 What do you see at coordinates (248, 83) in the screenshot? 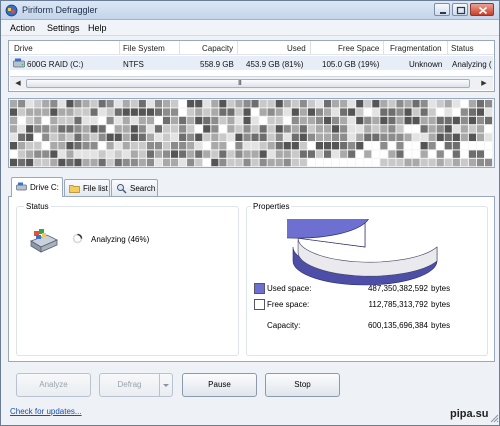
I see `scrollbar-thumb: III` at bounding box center [248, 83].